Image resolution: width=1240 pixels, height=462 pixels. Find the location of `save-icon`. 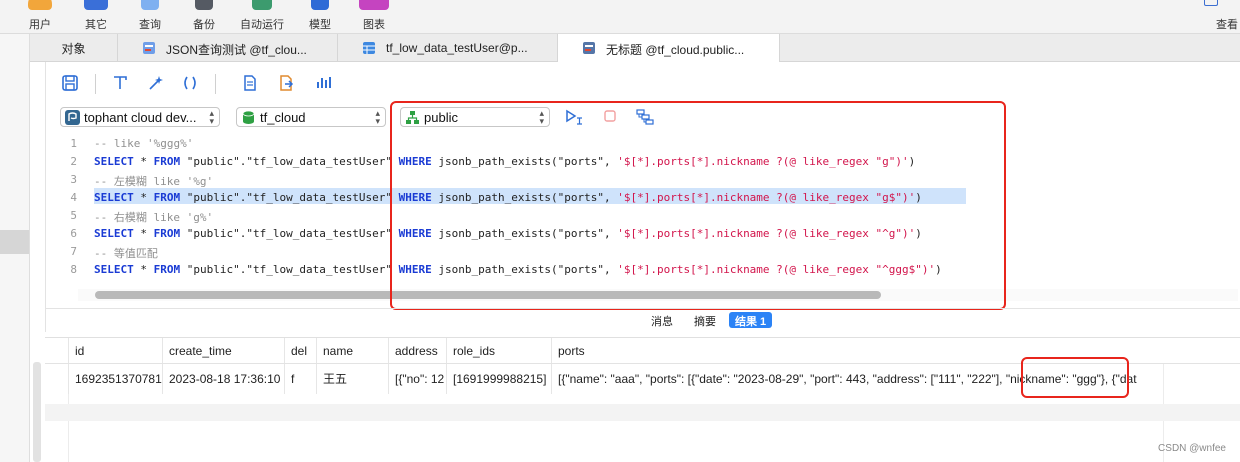

save-icon is located at coordinates (70, 83).